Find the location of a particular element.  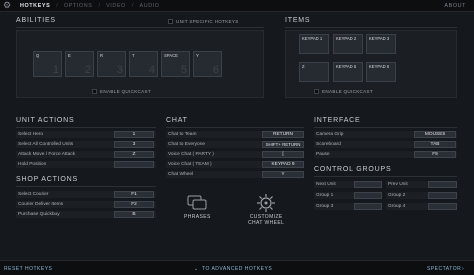

item-slot-5: KEYPAD 5 is located at coordinates (348, 72).